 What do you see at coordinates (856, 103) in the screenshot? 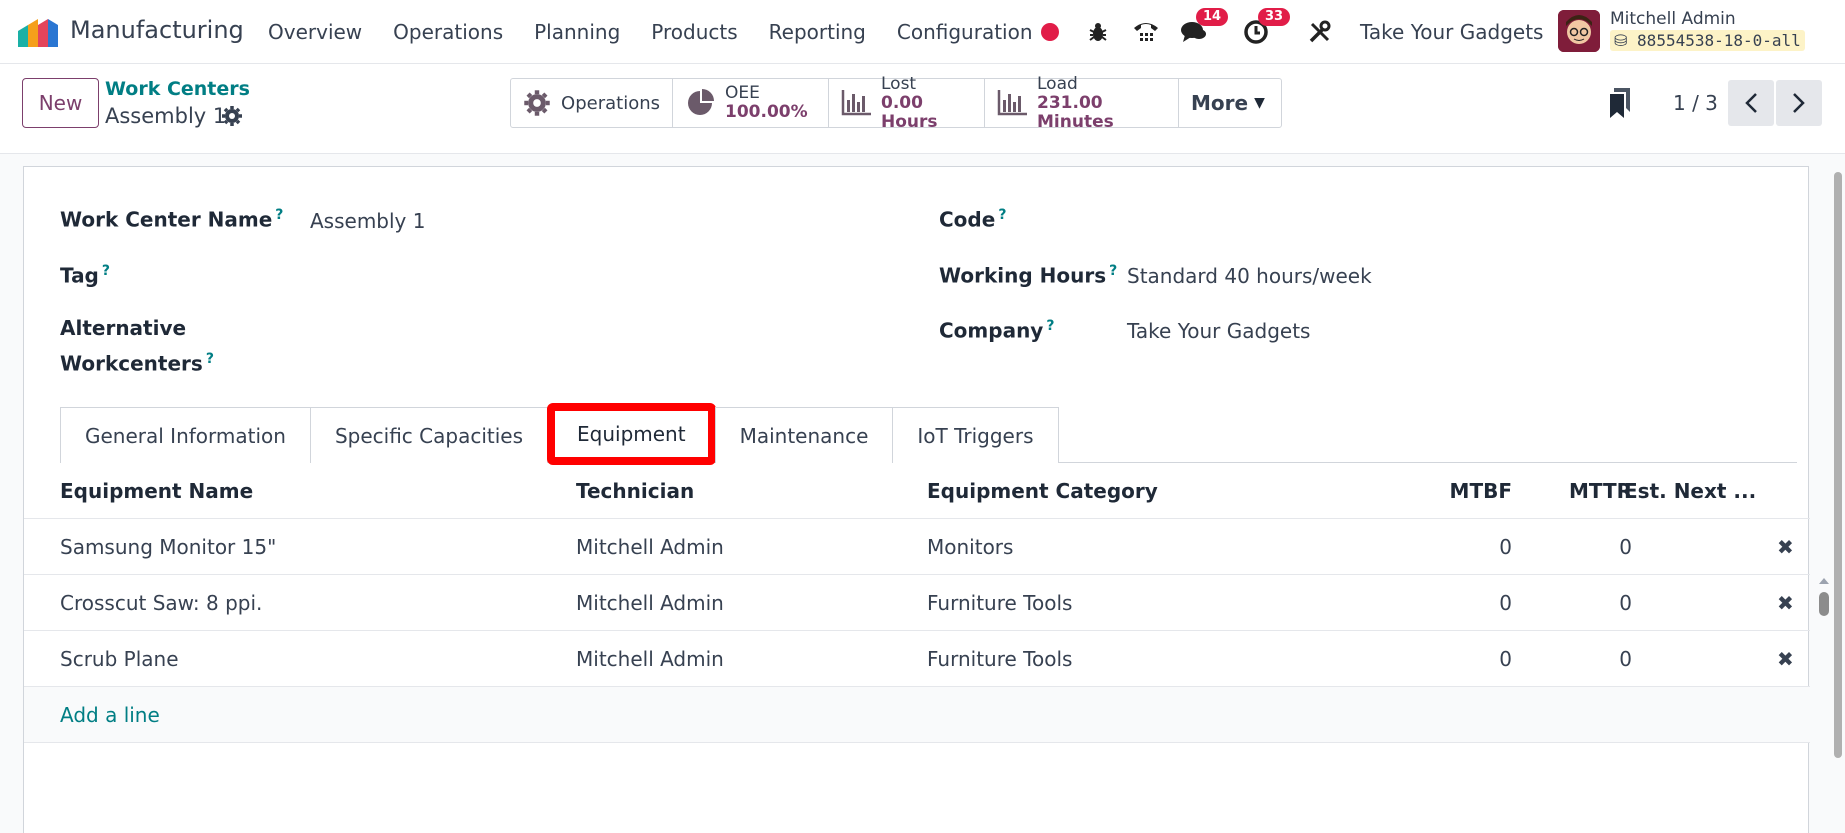
I see `bar-chart-icon` at bounding box center [856, 103].